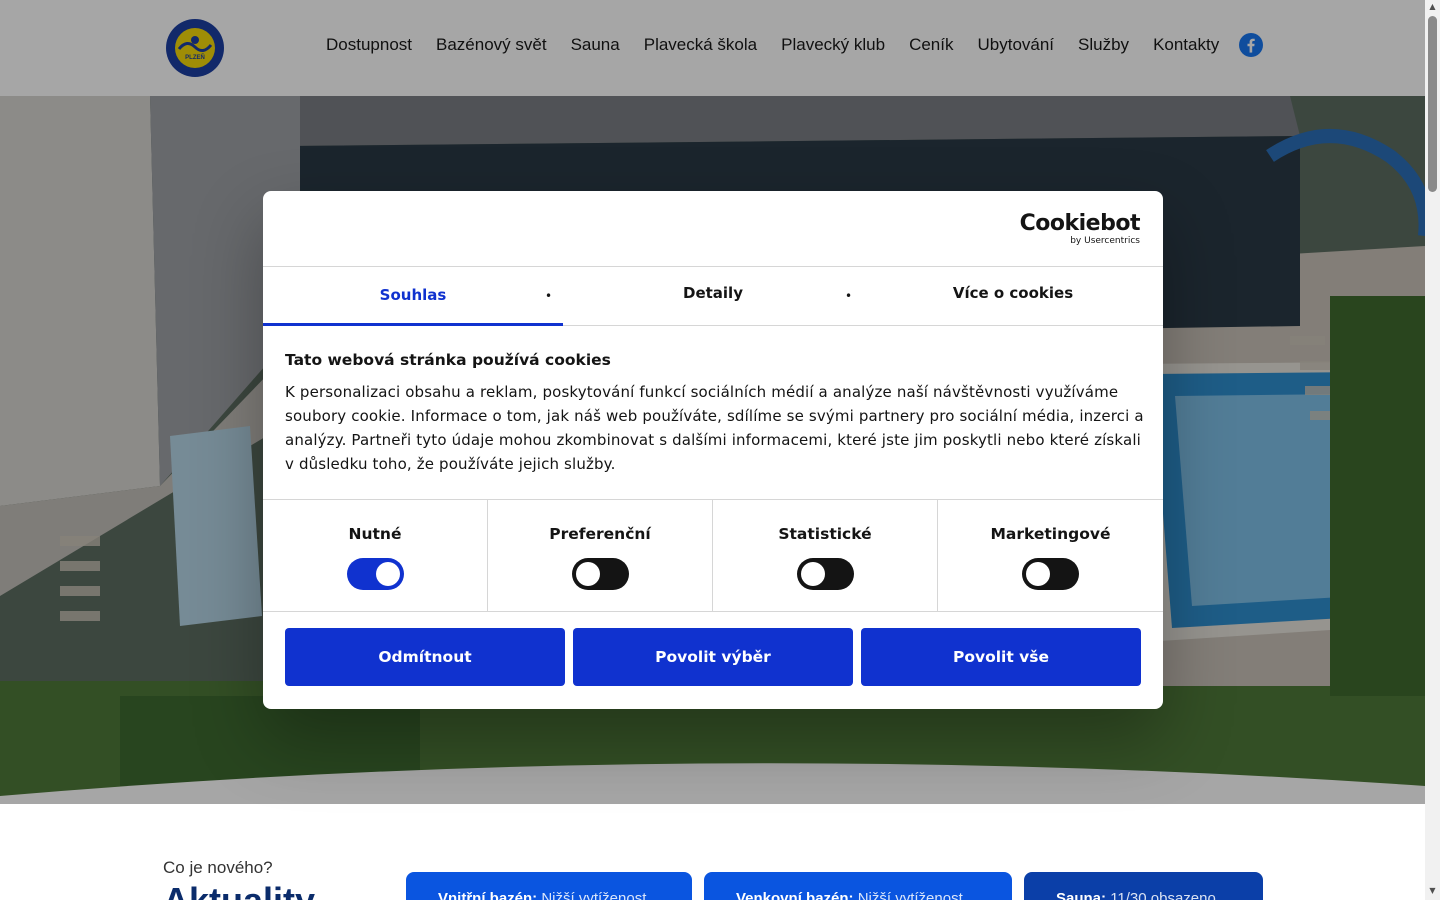  Describe the element at coordinates (413, 296) in the screenshot. I see `tab-souhlas: Souhlas` at that location.